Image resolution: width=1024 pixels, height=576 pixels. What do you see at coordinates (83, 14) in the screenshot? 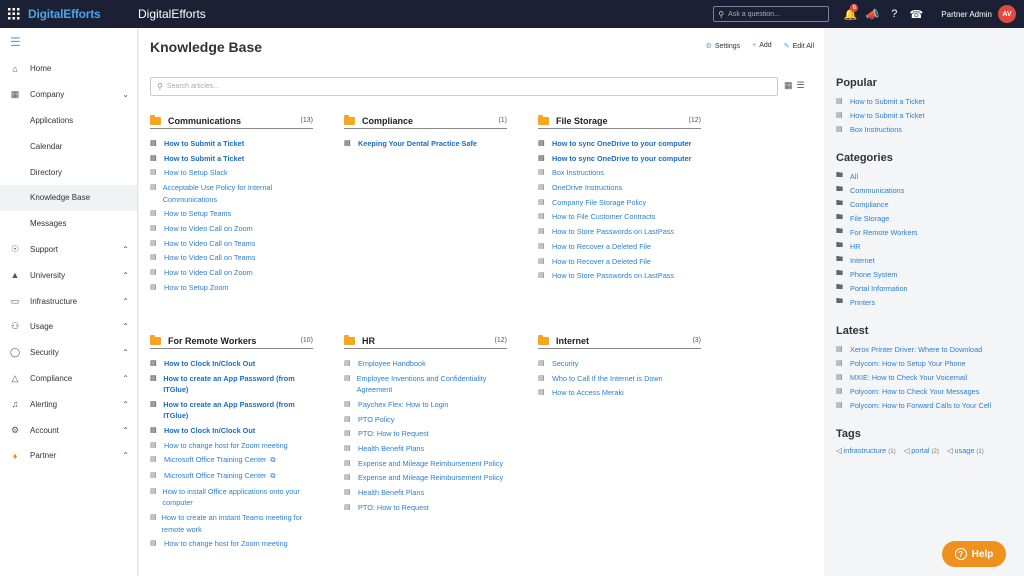
I see `logo: DigitalEfforts` at bounding box center [83, 14].